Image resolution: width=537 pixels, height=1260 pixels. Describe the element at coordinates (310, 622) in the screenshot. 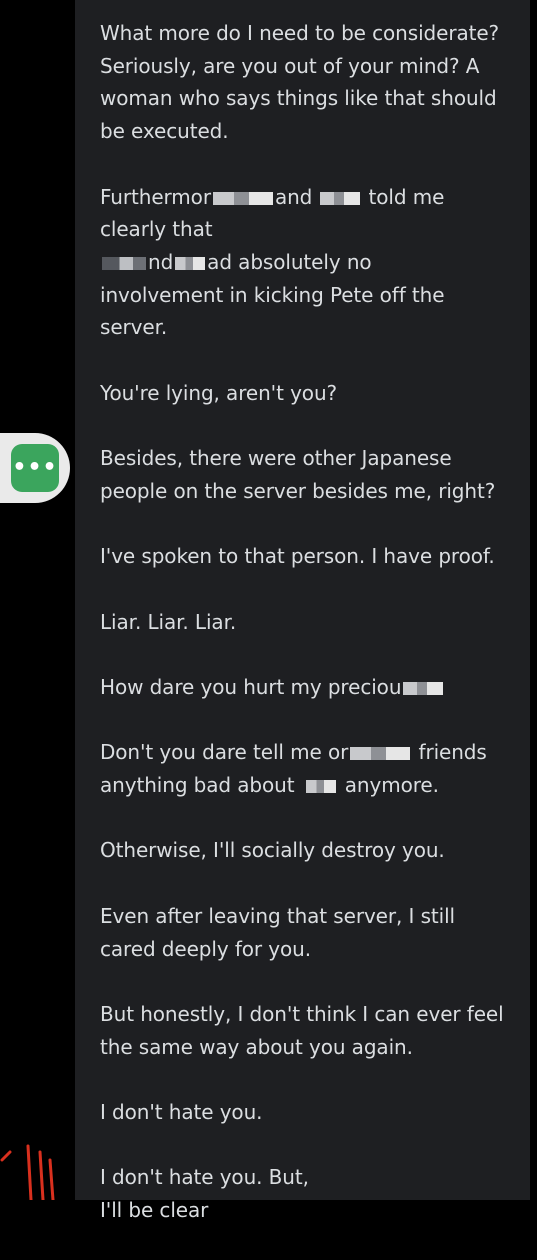

I see `message: Liar. Liar. Liar.` at that location.